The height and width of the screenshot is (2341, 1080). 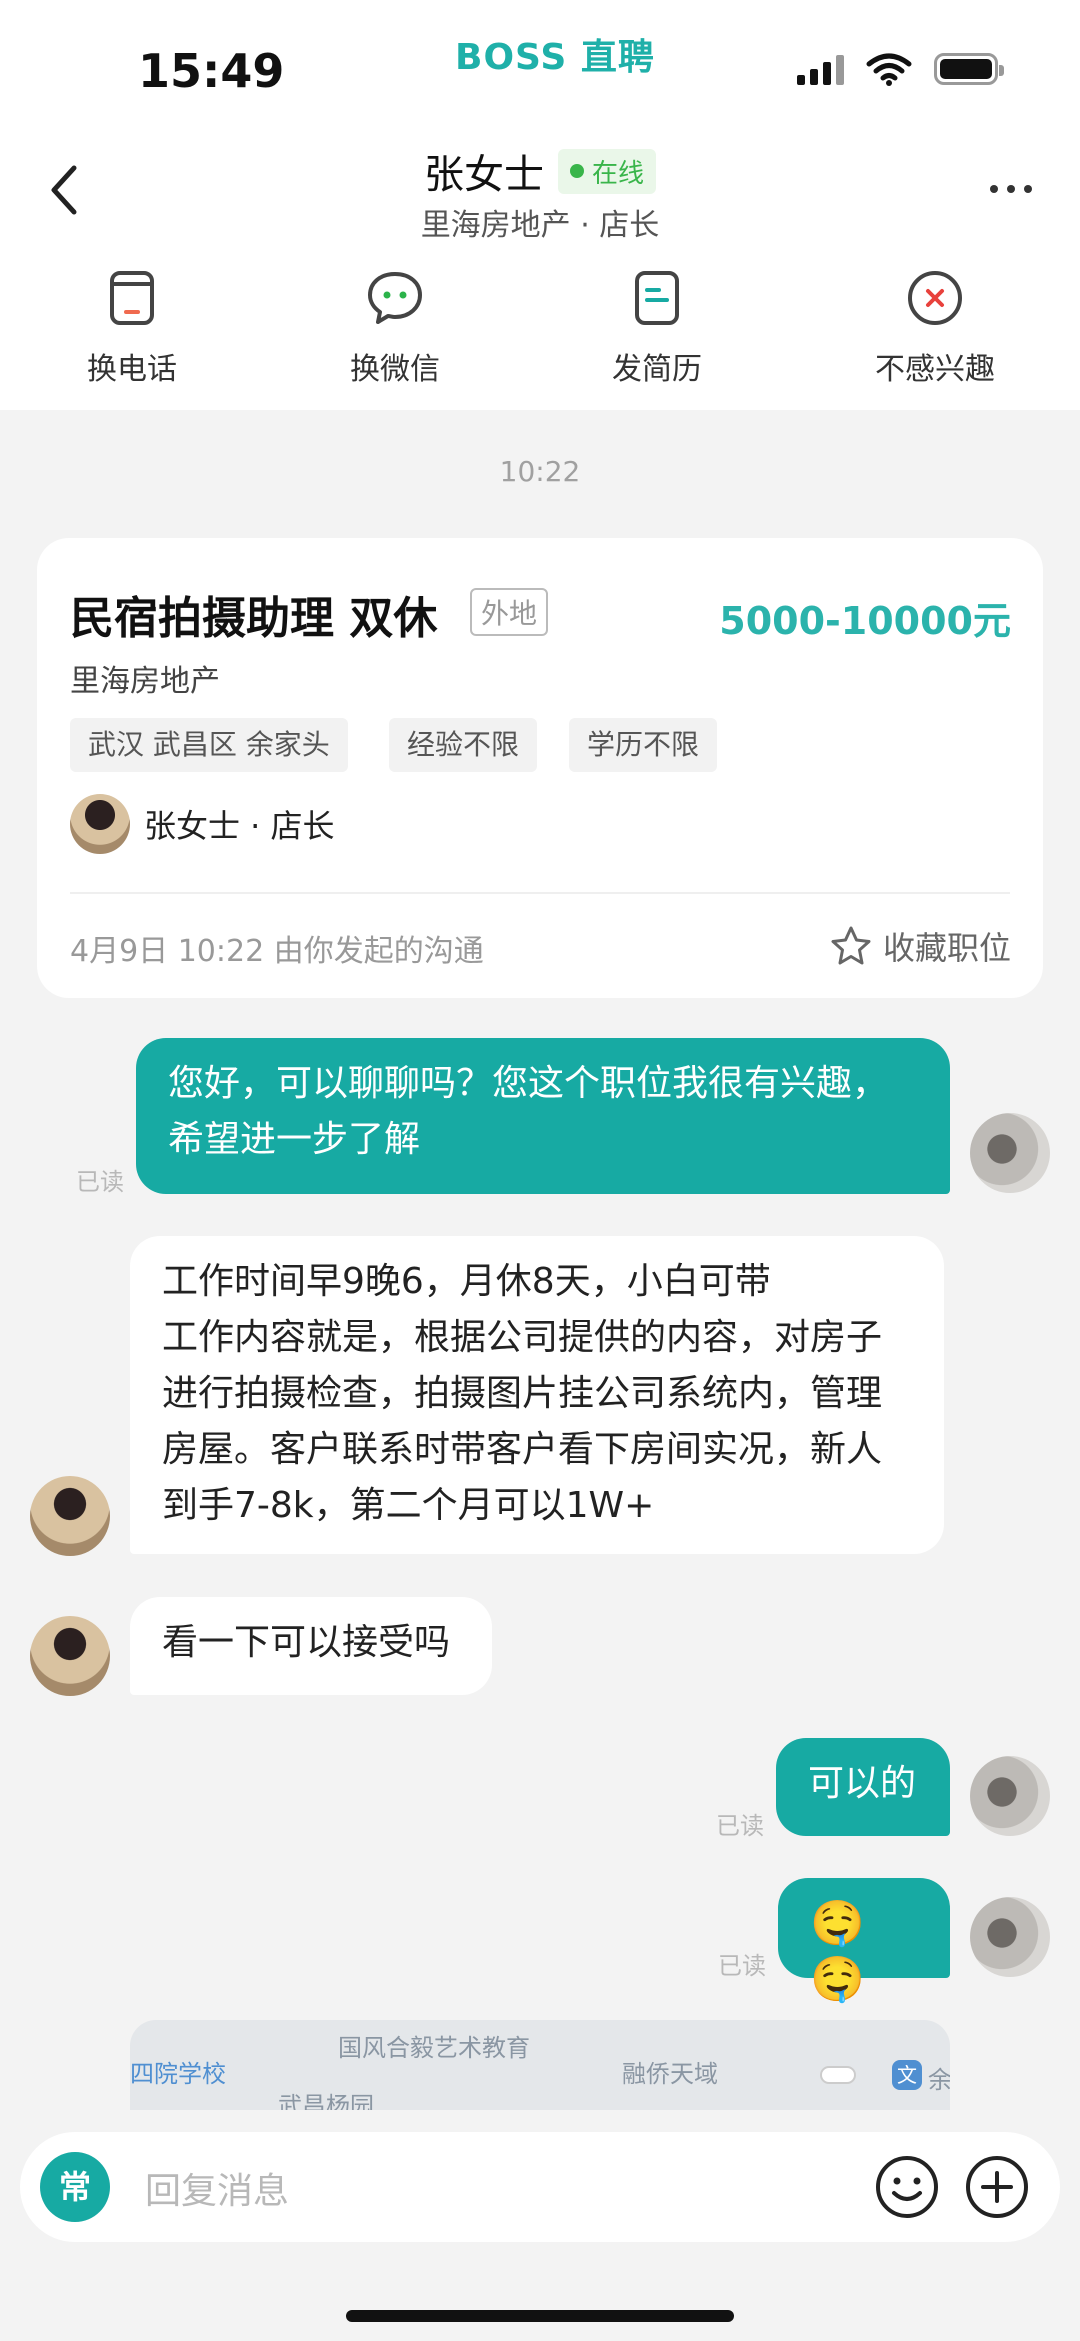 I want to click on app-logo: BOSS 直聘, so click(x=555, y=57).